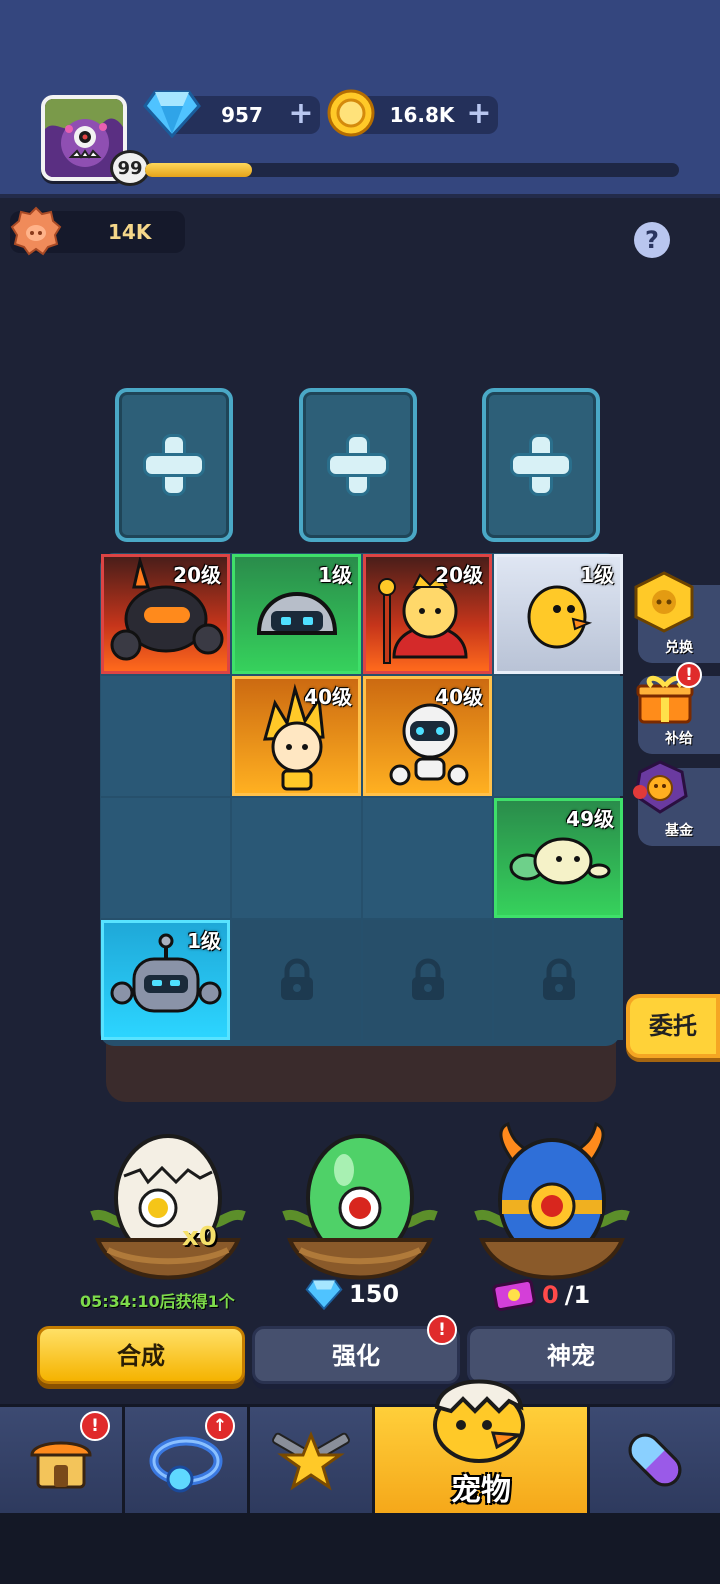 This screenshot has height=1584, width=720. Describe the element at coordinates (356, 1356) in the screenshot. I see `enhance-label: 强化` at that location.